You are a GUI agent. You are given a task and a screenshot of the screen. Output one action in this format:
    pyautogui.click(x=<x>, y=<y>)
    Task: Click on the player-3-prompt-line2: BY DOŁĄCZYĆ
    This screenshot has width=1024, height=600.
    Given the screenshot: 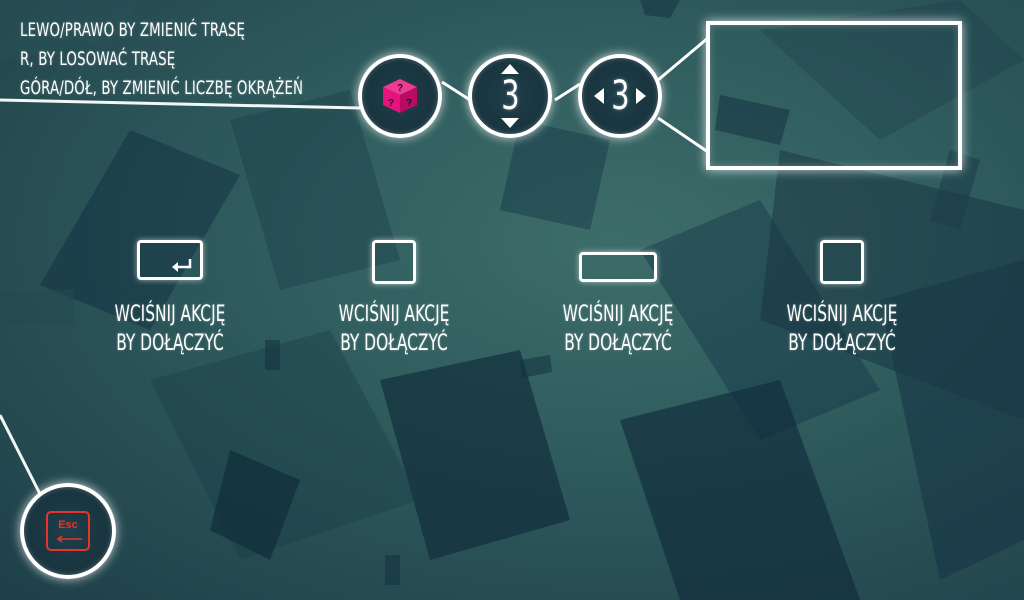 What is the action you would take?
    pyautogui.click(x=618, y=343)
    